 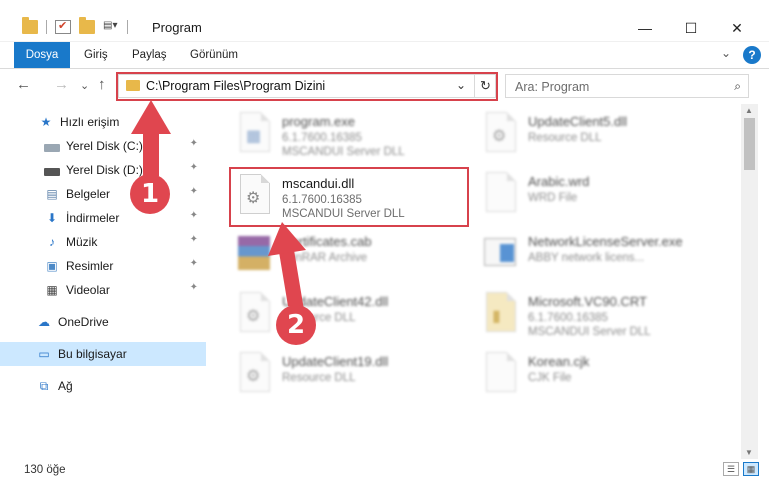 I want to click on arrow-1-shaft, so click(x=151, y=152).